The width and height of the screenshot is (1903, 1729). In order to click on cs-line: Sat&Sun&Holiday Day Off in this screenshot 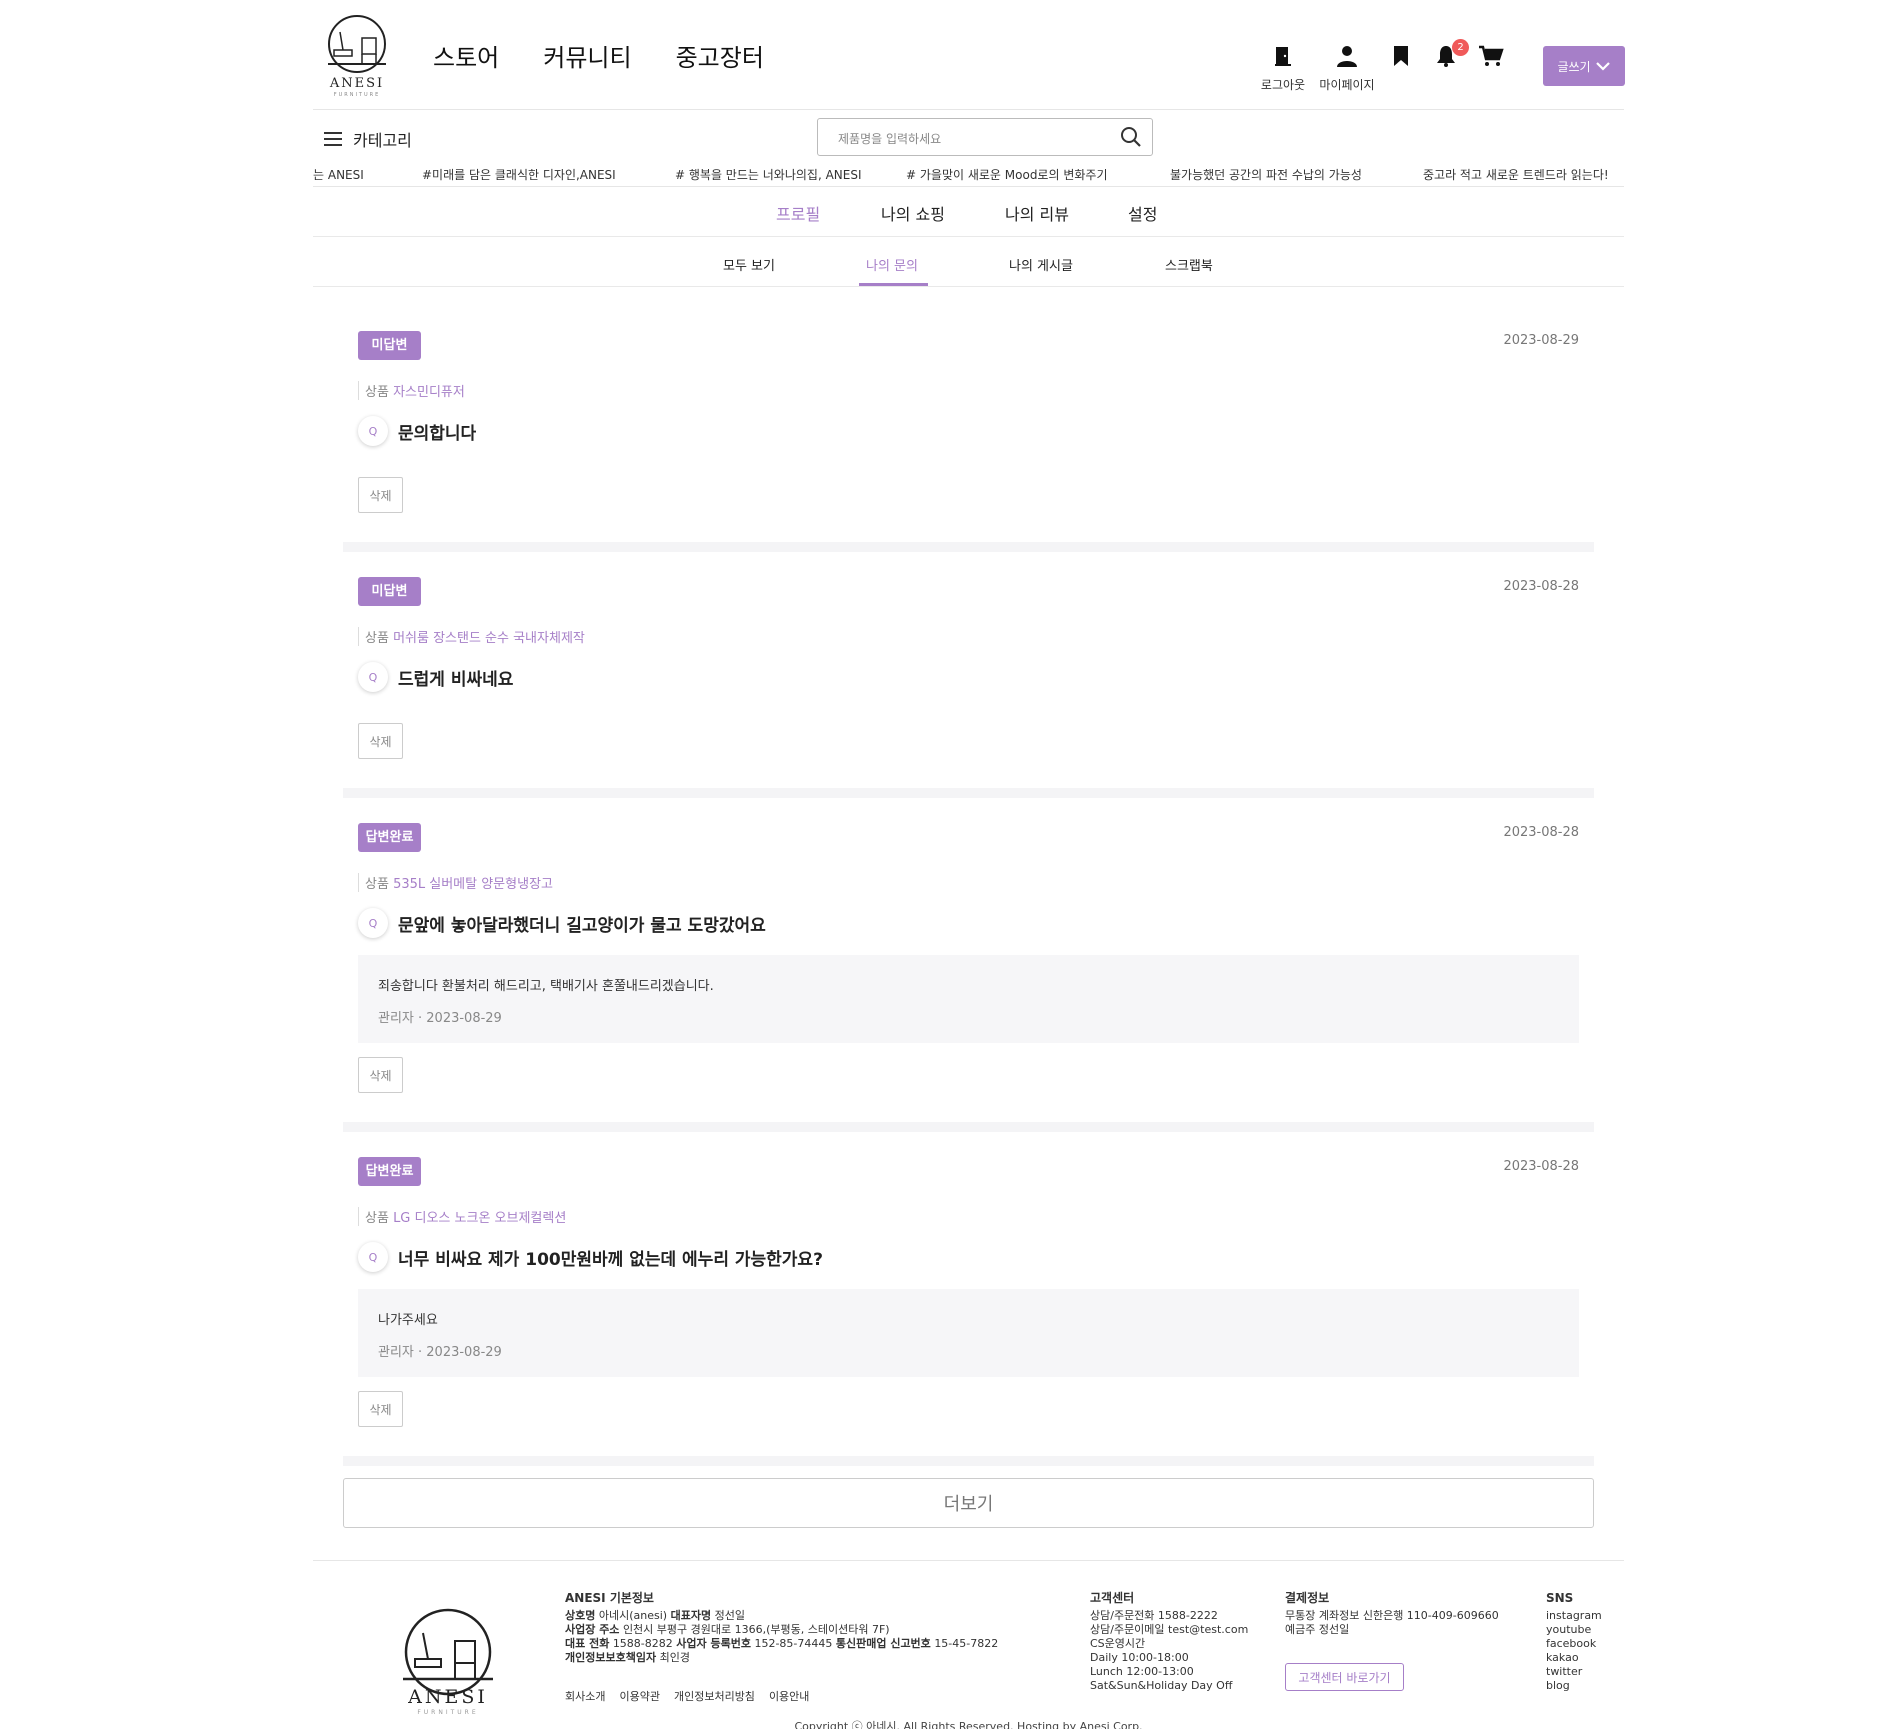, I will do `click(1161, 1685)`.